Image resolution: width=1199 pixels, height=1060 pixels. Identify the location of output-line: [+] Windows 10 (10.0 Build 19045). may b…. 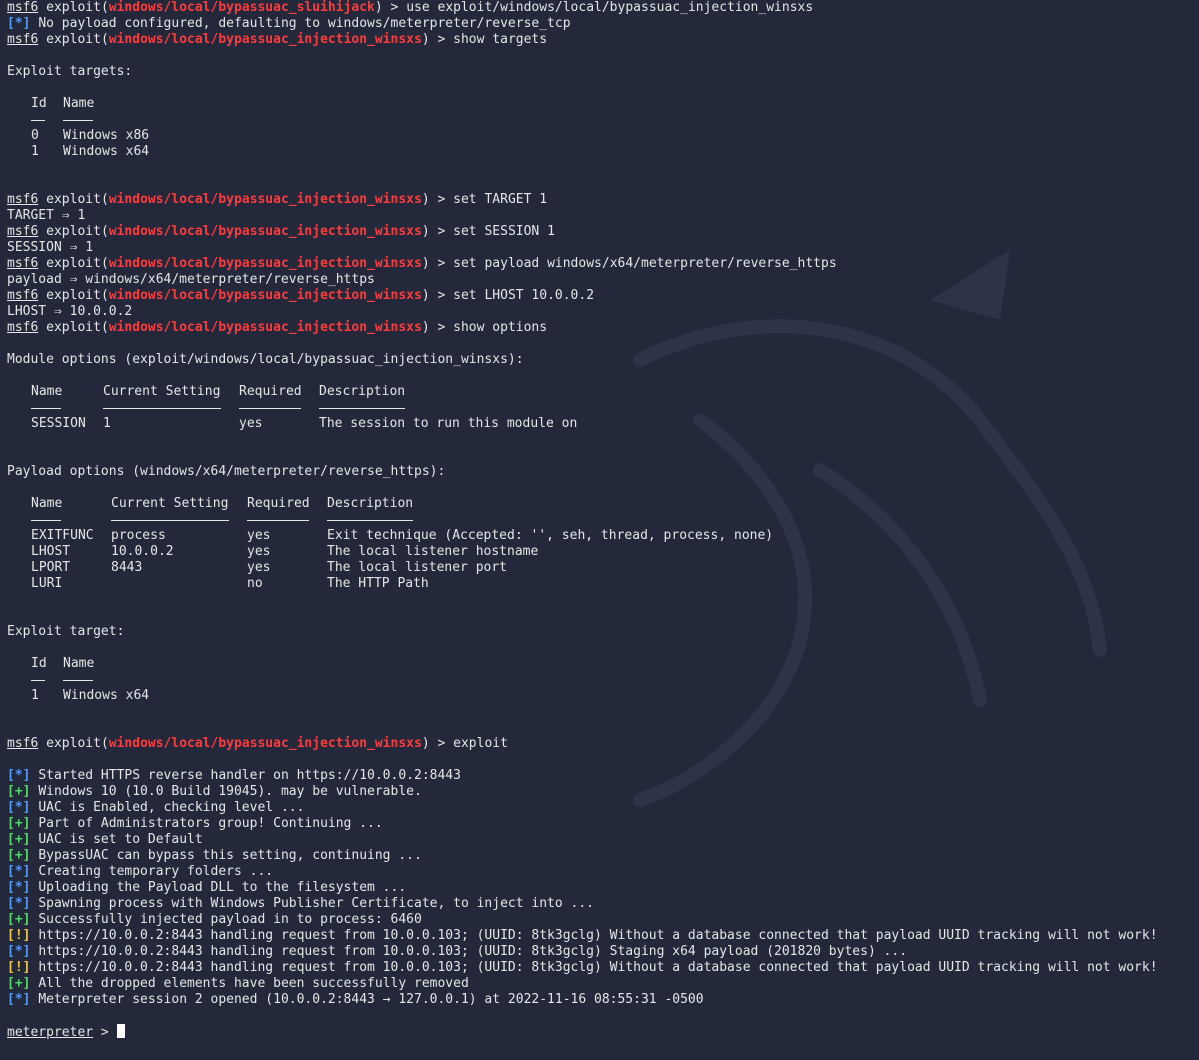
(603, 792).